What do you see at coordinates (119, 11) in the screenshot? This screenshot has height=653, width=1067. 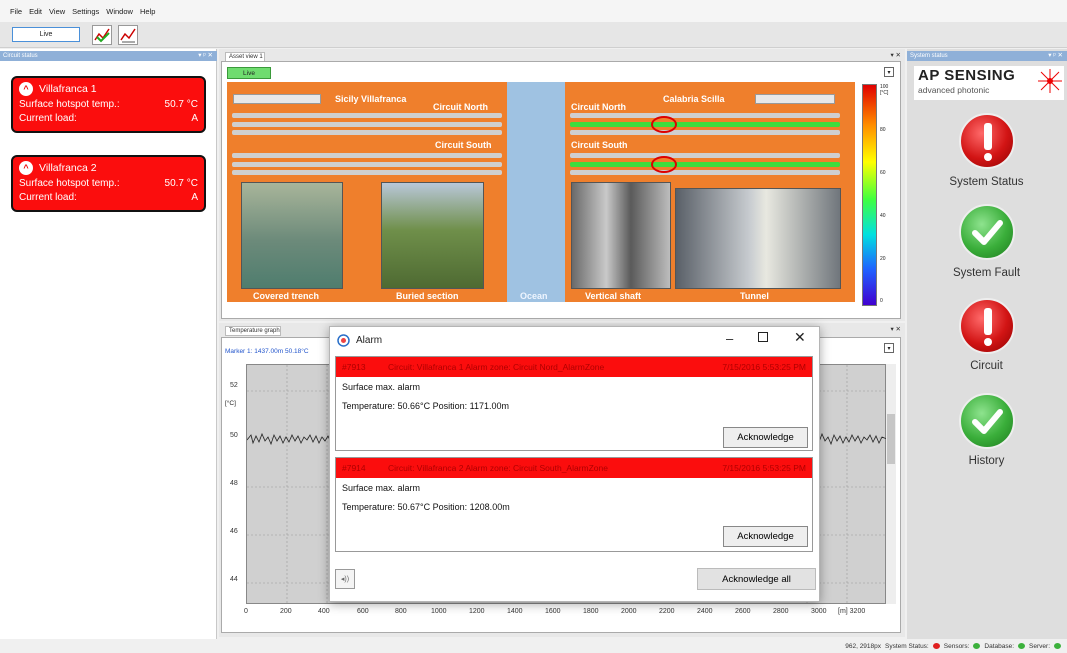 I see `menu-window: Window` at bounding box center [119, 11].